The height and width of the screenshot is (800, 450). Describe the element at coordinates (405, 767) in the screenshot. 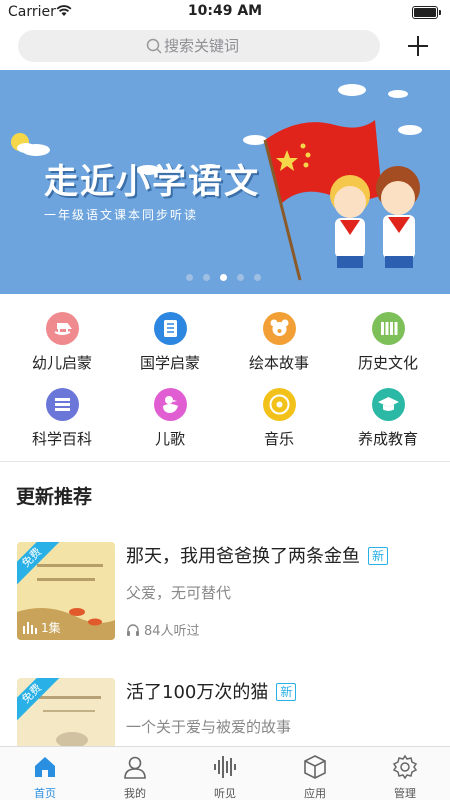

I see `gear-icon` at that location.